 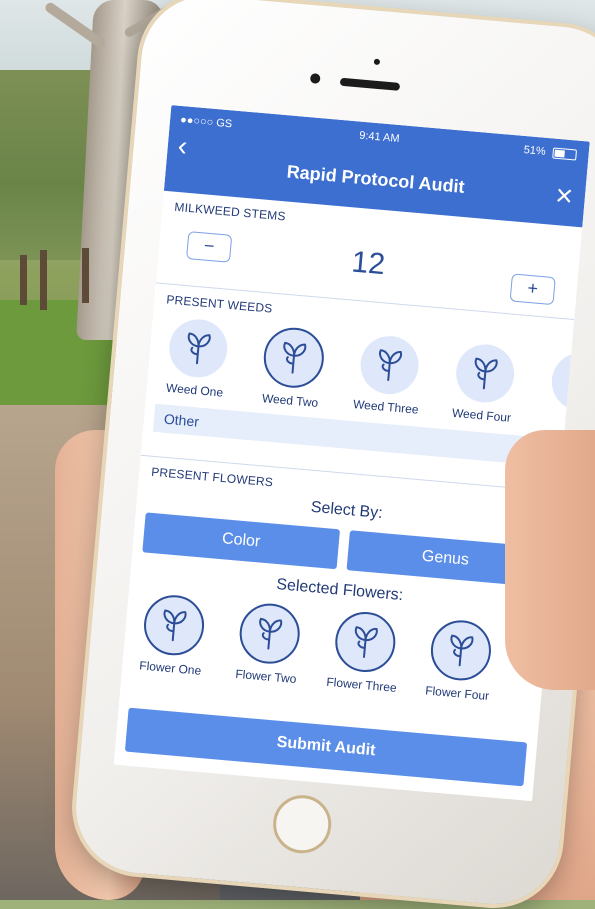 I want to click on increment-button: +, so click(x=532, y=289).